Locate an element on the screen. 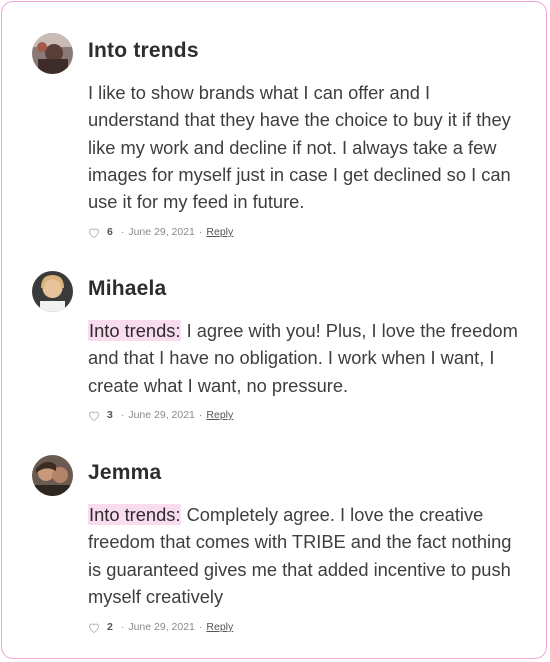 The width and height of the screenshot is (550, 662). comment-author: Jemma is located at coordinates (124, 473).